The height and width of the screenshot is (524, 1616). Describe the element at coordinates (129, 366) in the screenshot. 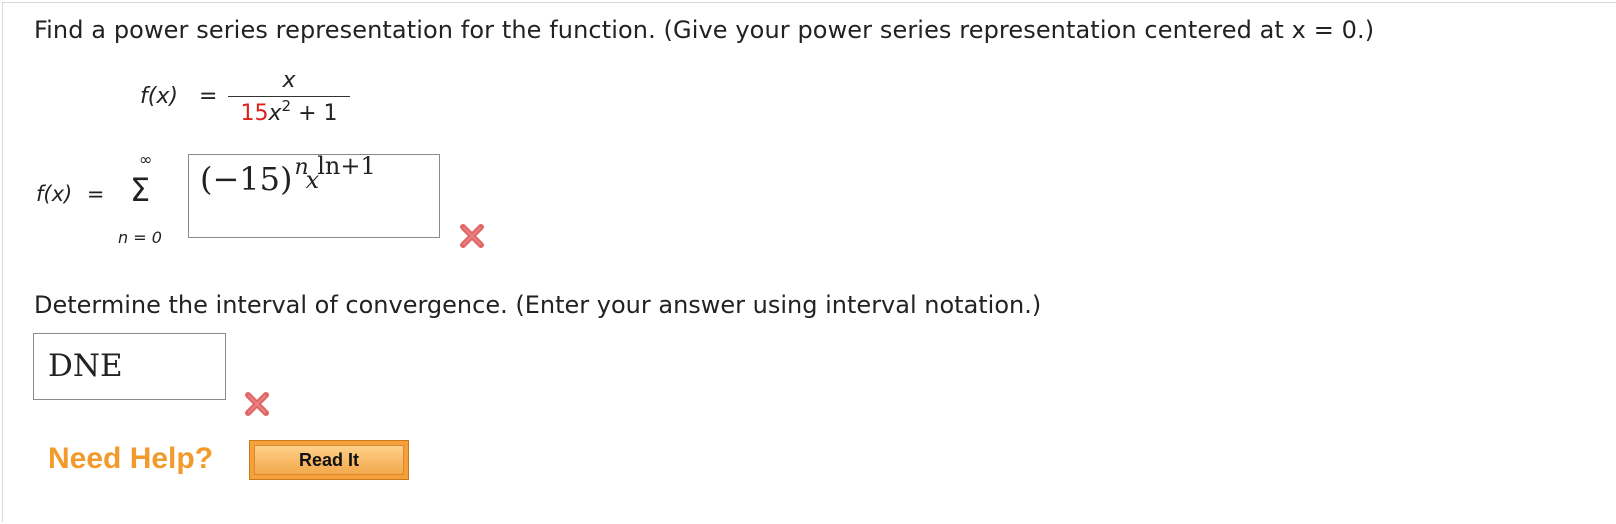

I see `interval-answer-input: DNE` at that location.